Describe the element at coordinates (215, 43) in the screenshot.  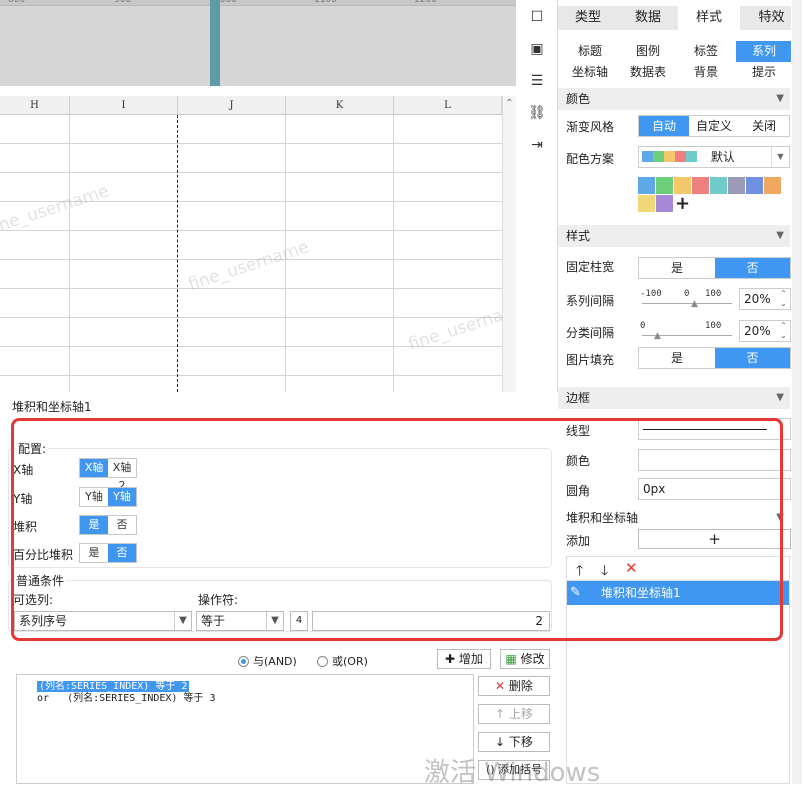
I see `chart-bar` at that location.